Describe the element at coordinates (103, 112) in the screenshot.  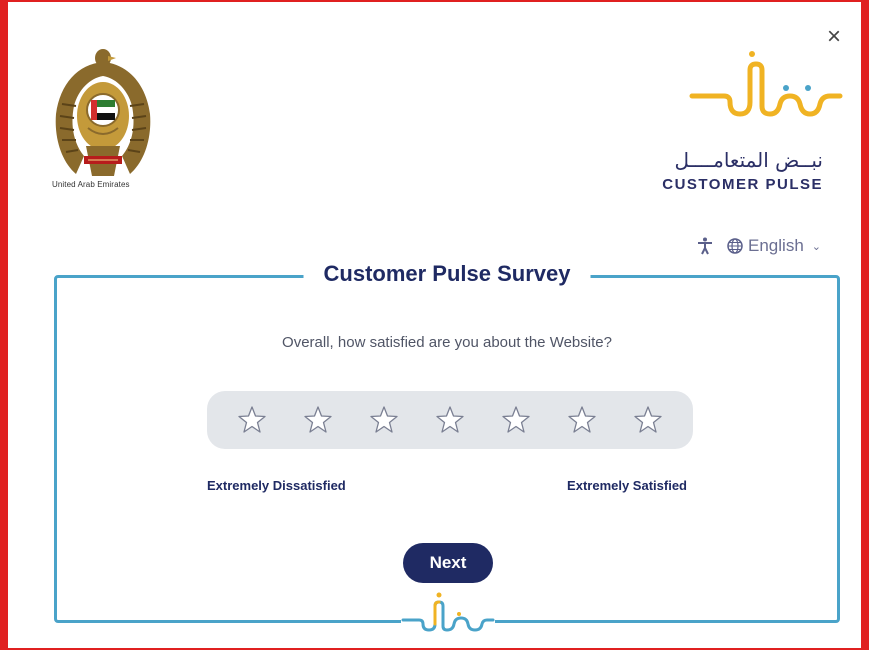
I see `uae-emblem-logo` at that location.